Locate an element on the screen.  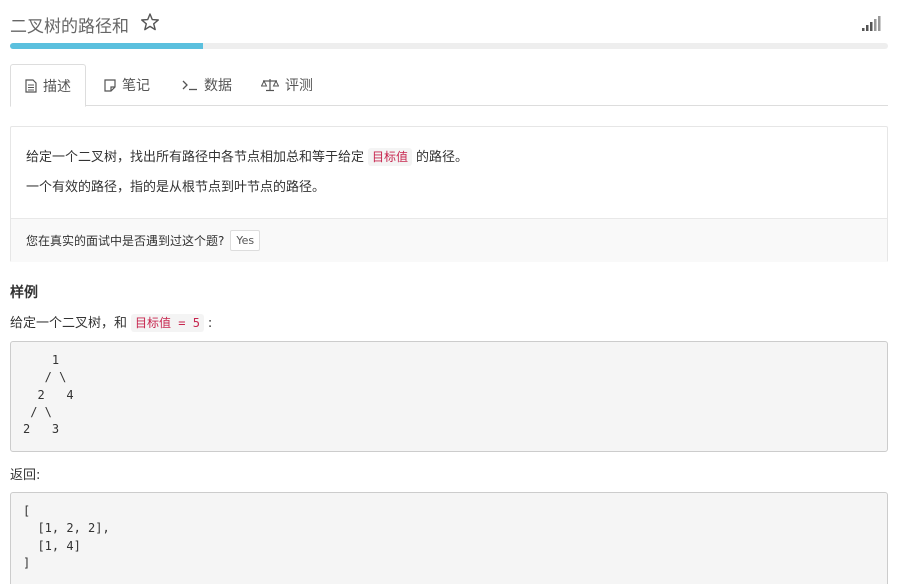
terminal-icon is located at coordinates (190, 85).